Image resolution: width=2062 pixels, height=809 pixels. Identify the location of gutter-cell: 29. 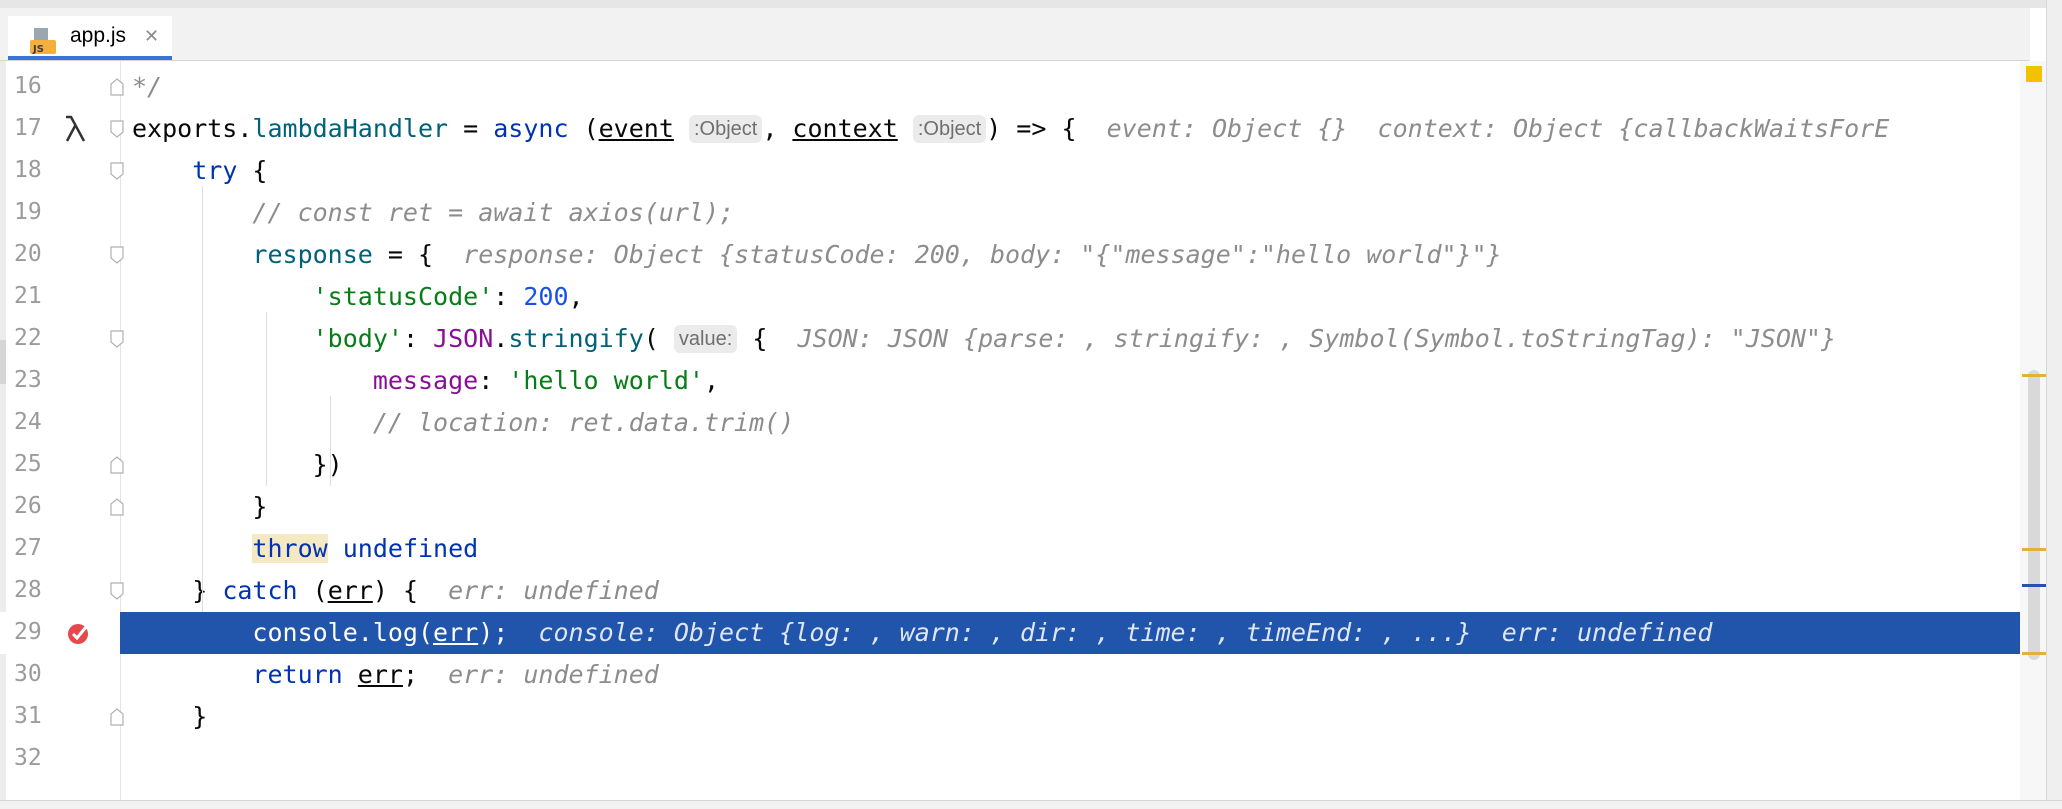
(60, 633).